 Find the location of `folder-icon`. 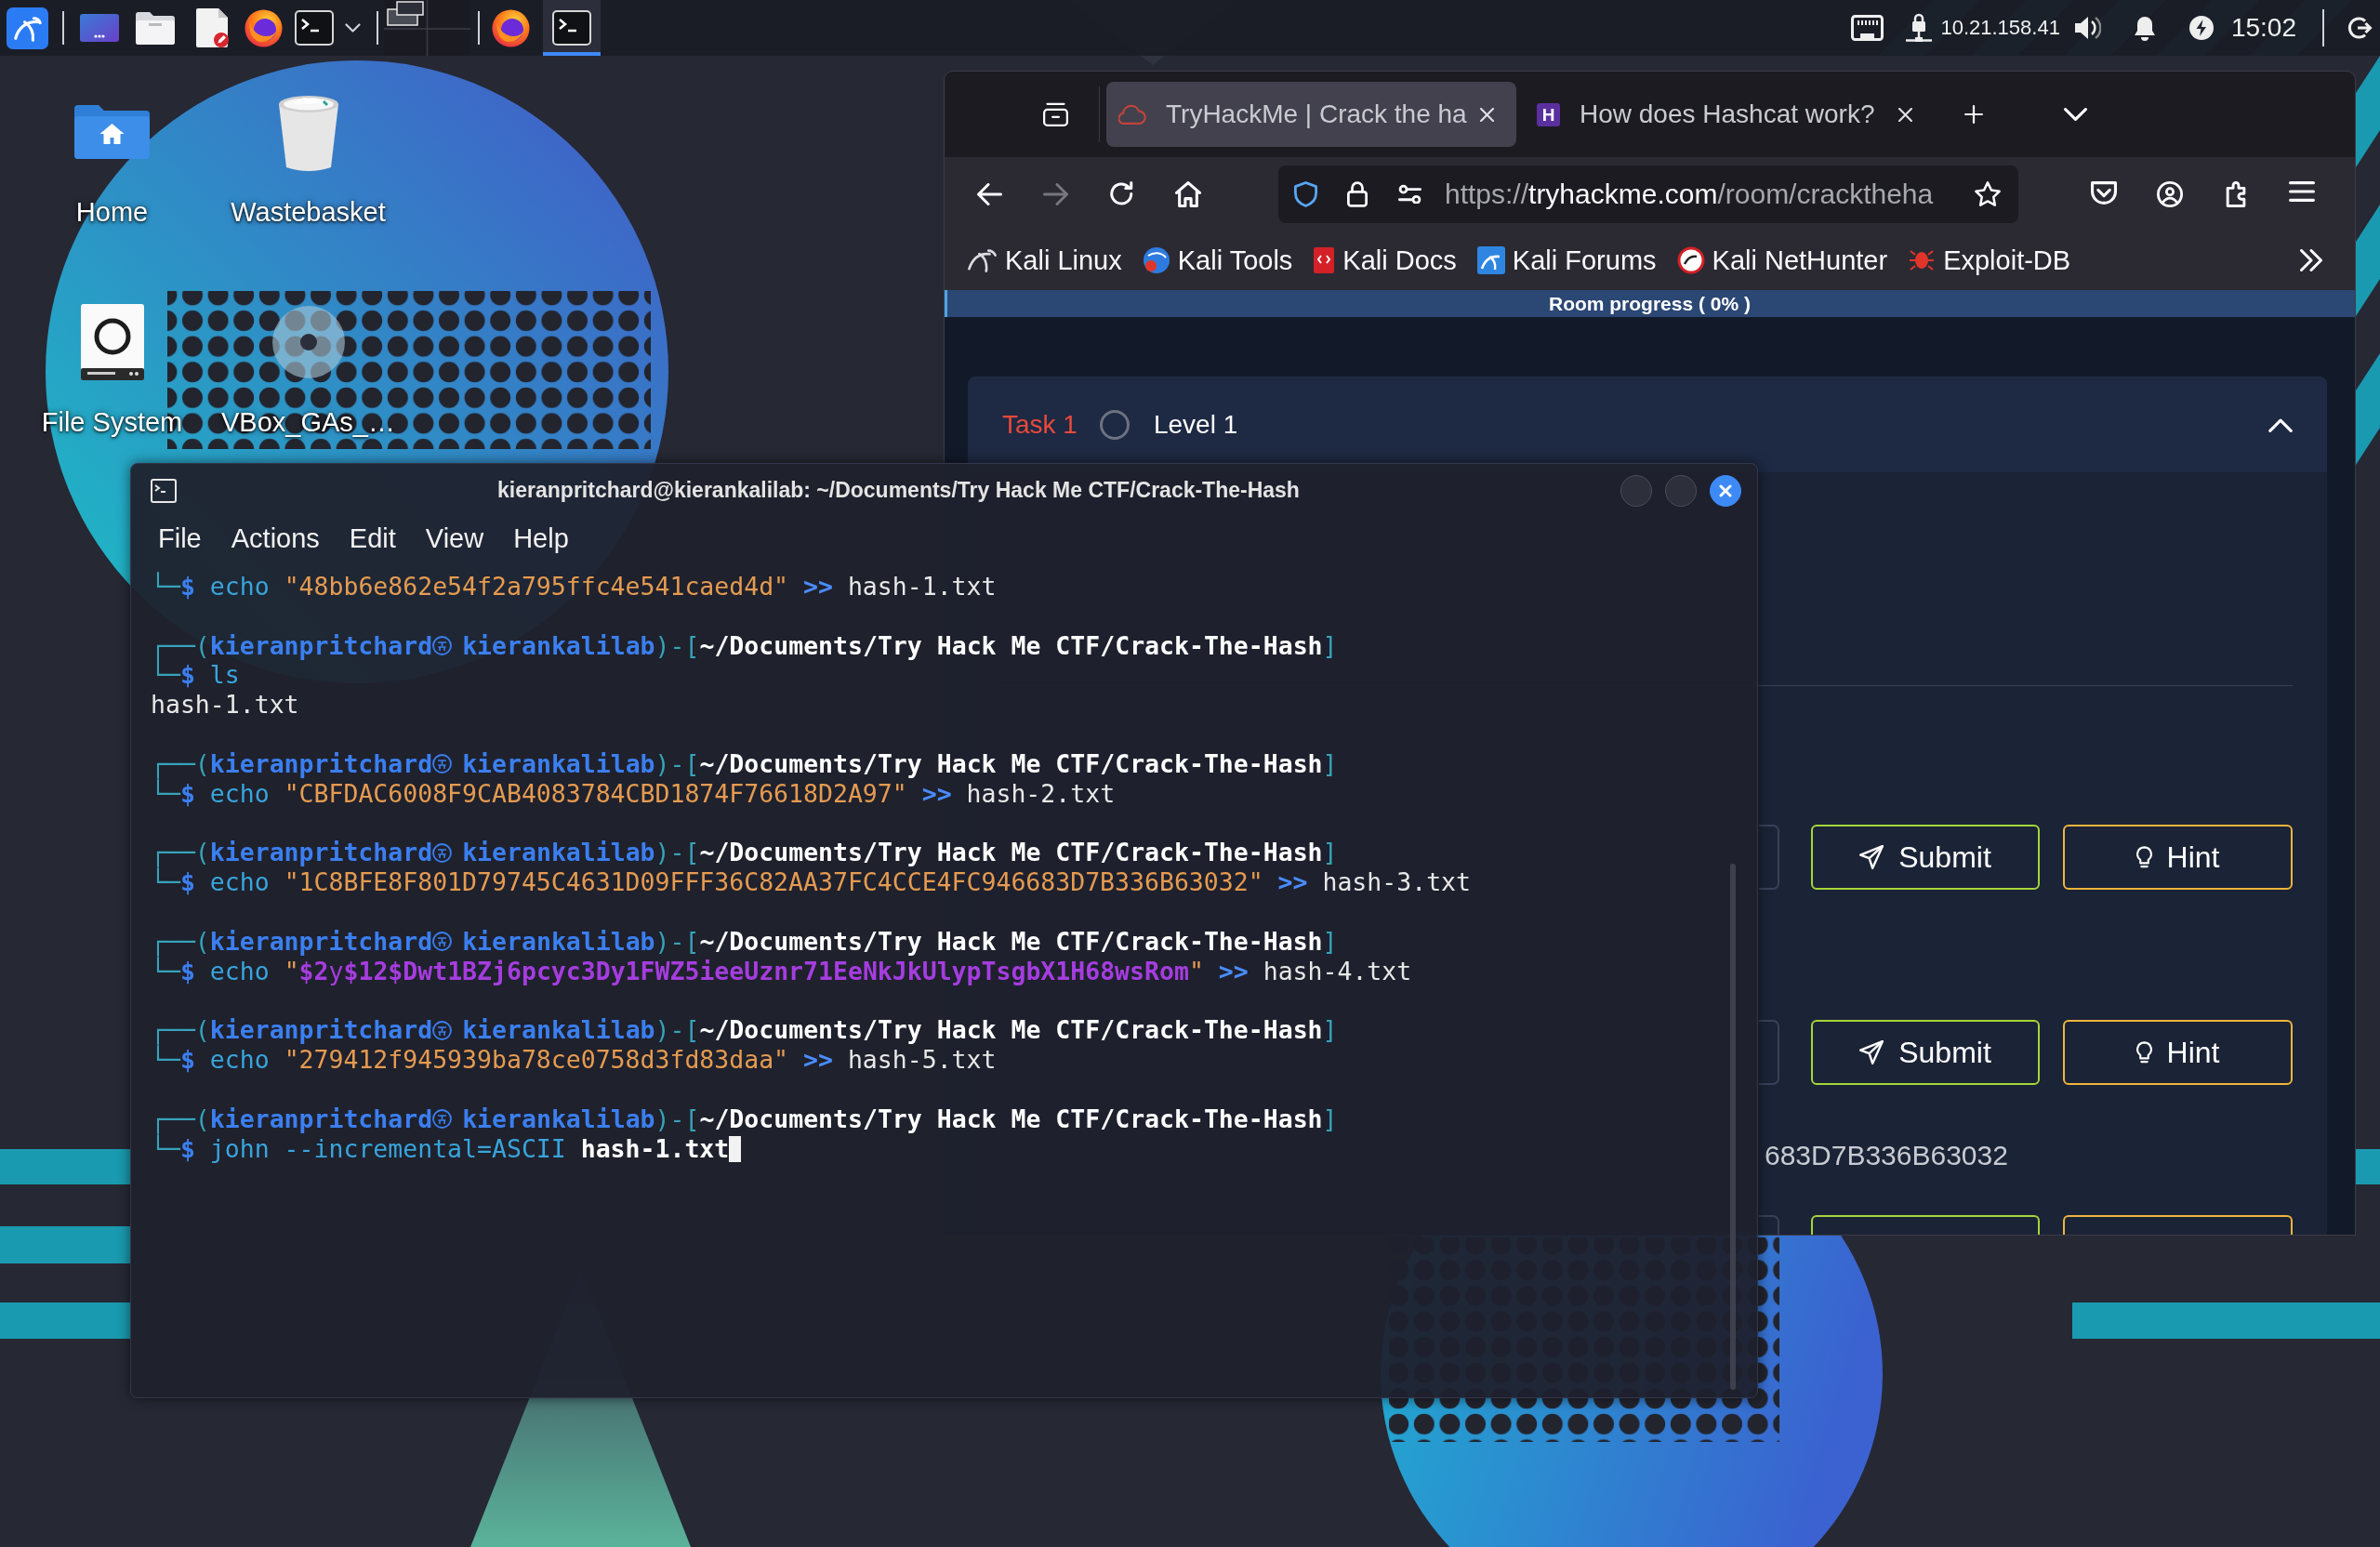

folder-icon is located at coordinates (155, 28).